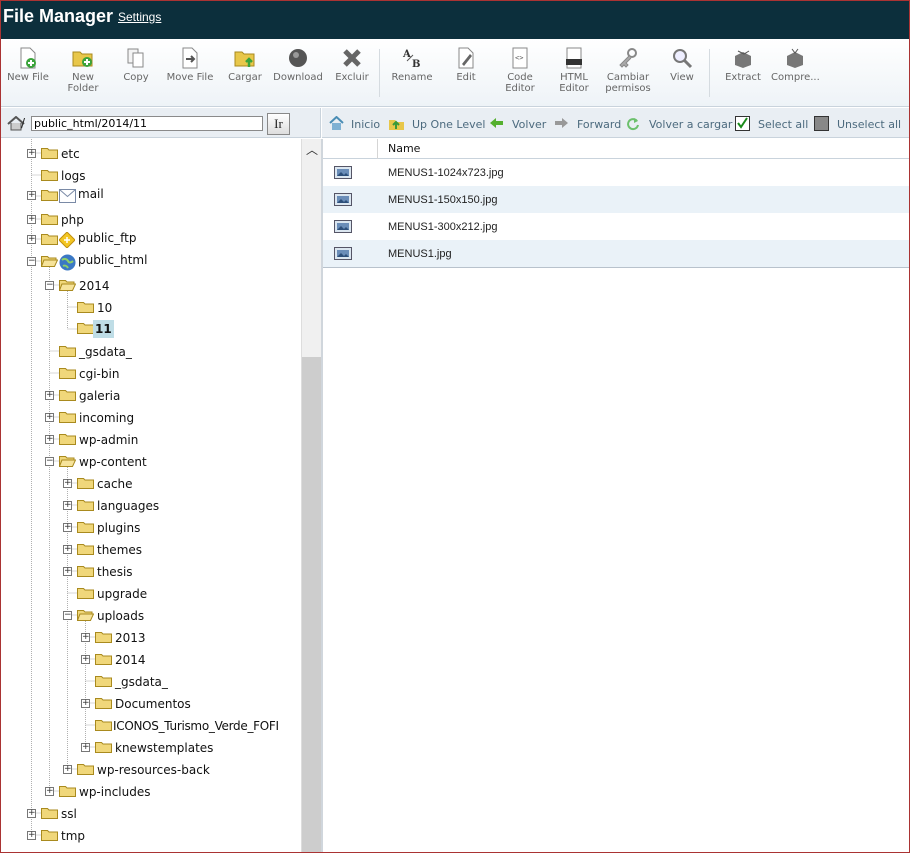 Image resolution: width=910 pixels, height=853 pixels. Describe the element at coordinates (443, 200) in the screenshot. I see `file-name: MENUS1-150x150.jpg` at that location.